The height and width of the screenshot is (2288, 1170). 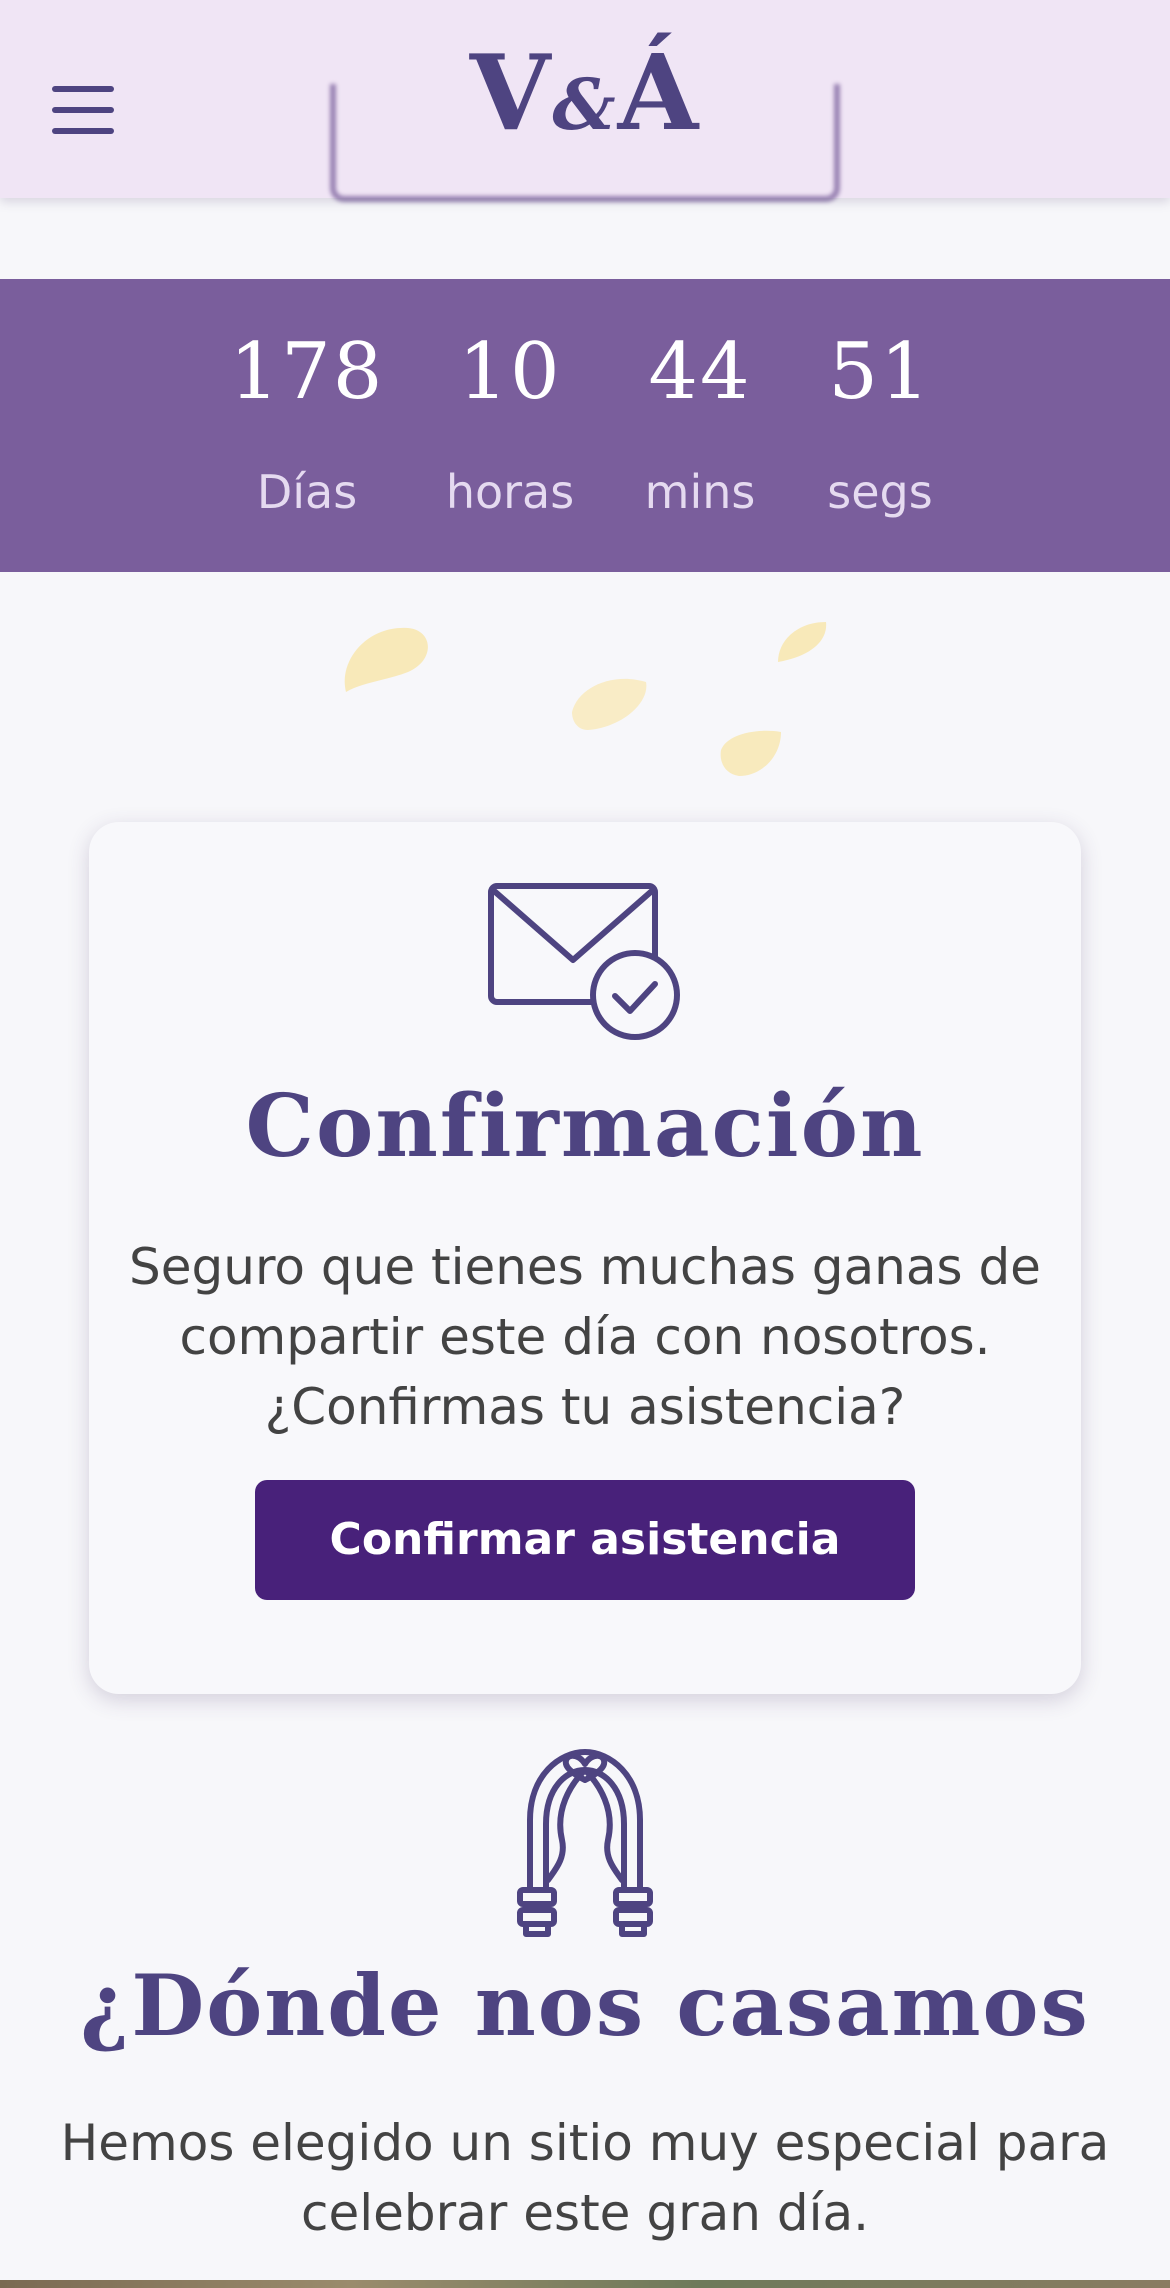 I want to click on envelope-check-icon, so click(x=584, y=961).